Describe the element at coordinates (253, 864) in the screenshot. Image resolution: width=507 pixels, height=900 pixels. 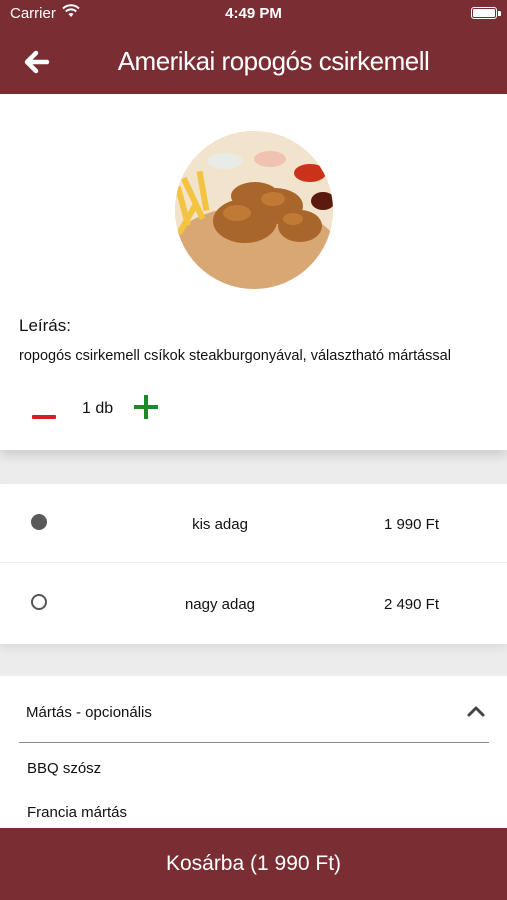
I see `add-to-cart-button: Kosárba (1 990 Ft)` at that location.